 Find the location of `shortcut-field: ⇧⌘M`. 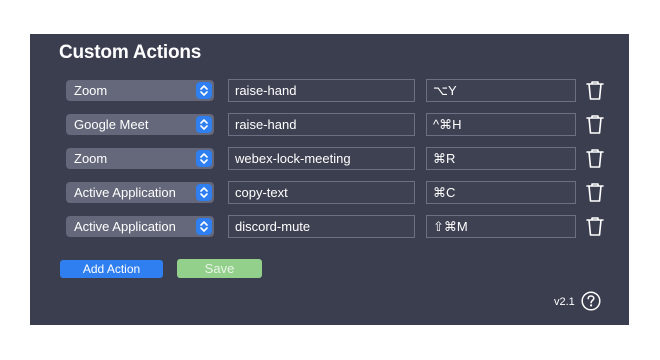

shortcut-field: ⇧⌘M is located at coordinates (501, 226).